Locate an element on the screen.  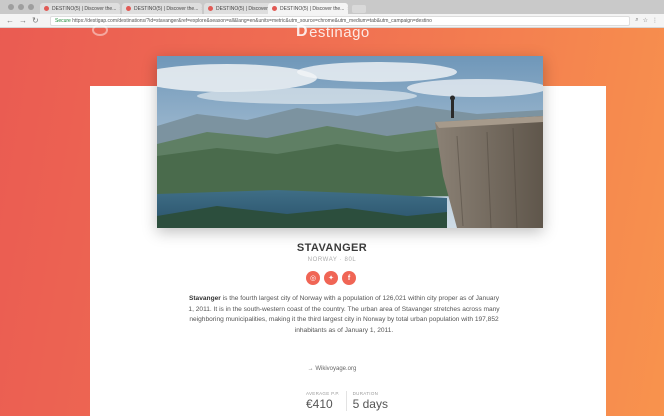
twitter-icon: ✦ is located at coordinates (331, 278).